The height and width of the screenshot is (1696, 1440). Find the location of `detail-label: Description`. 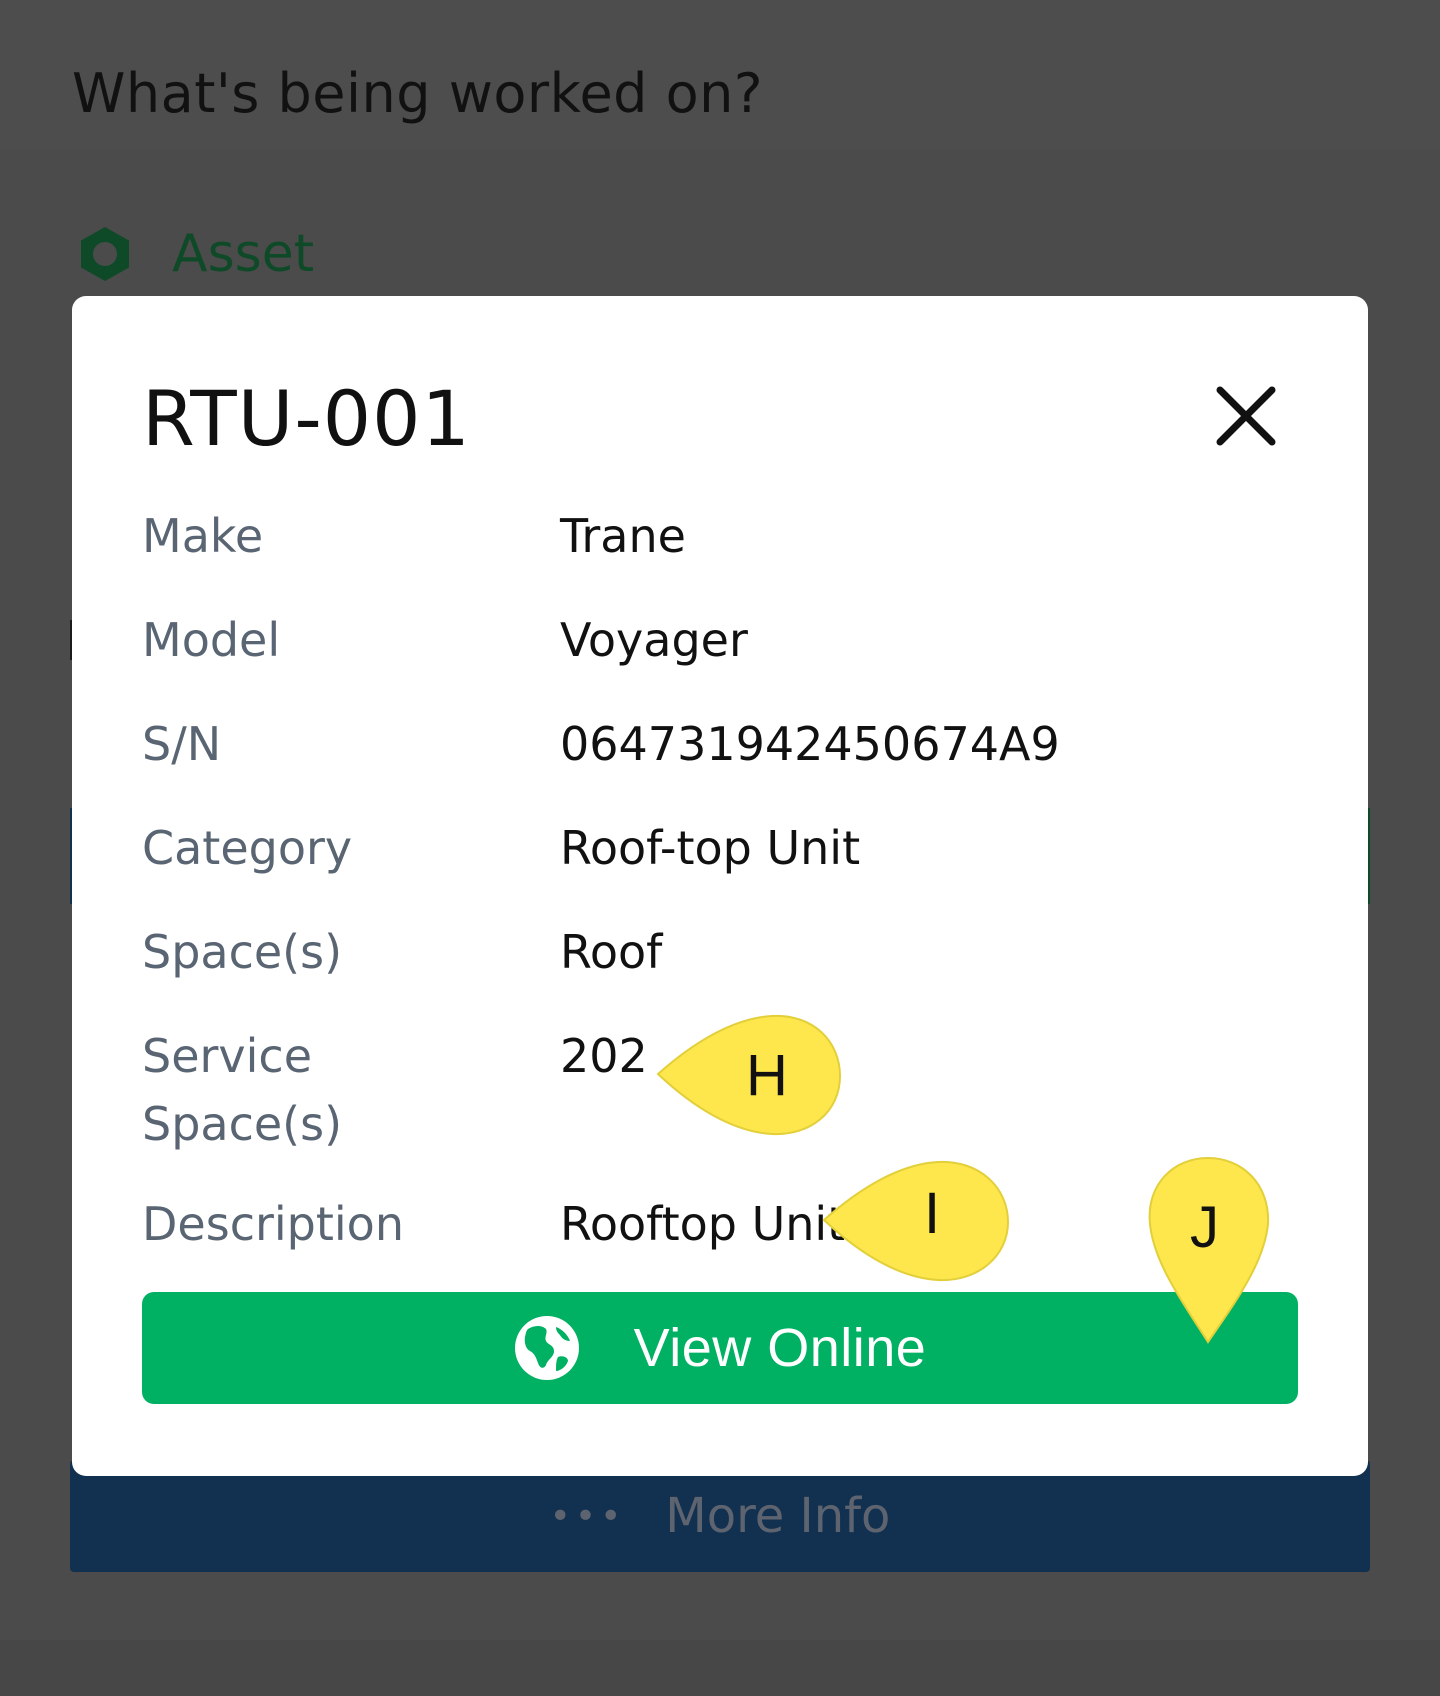

detail-label: Description is located at coordinates (273, 1224).